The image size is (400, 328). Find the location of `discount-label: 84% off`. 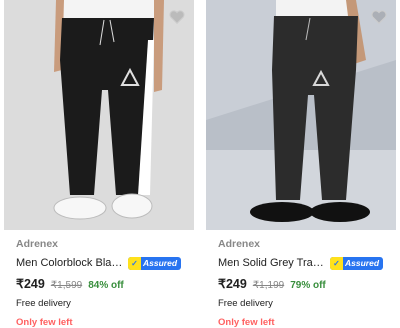

discount-label: 84% off is located at coordinates (106, 285).